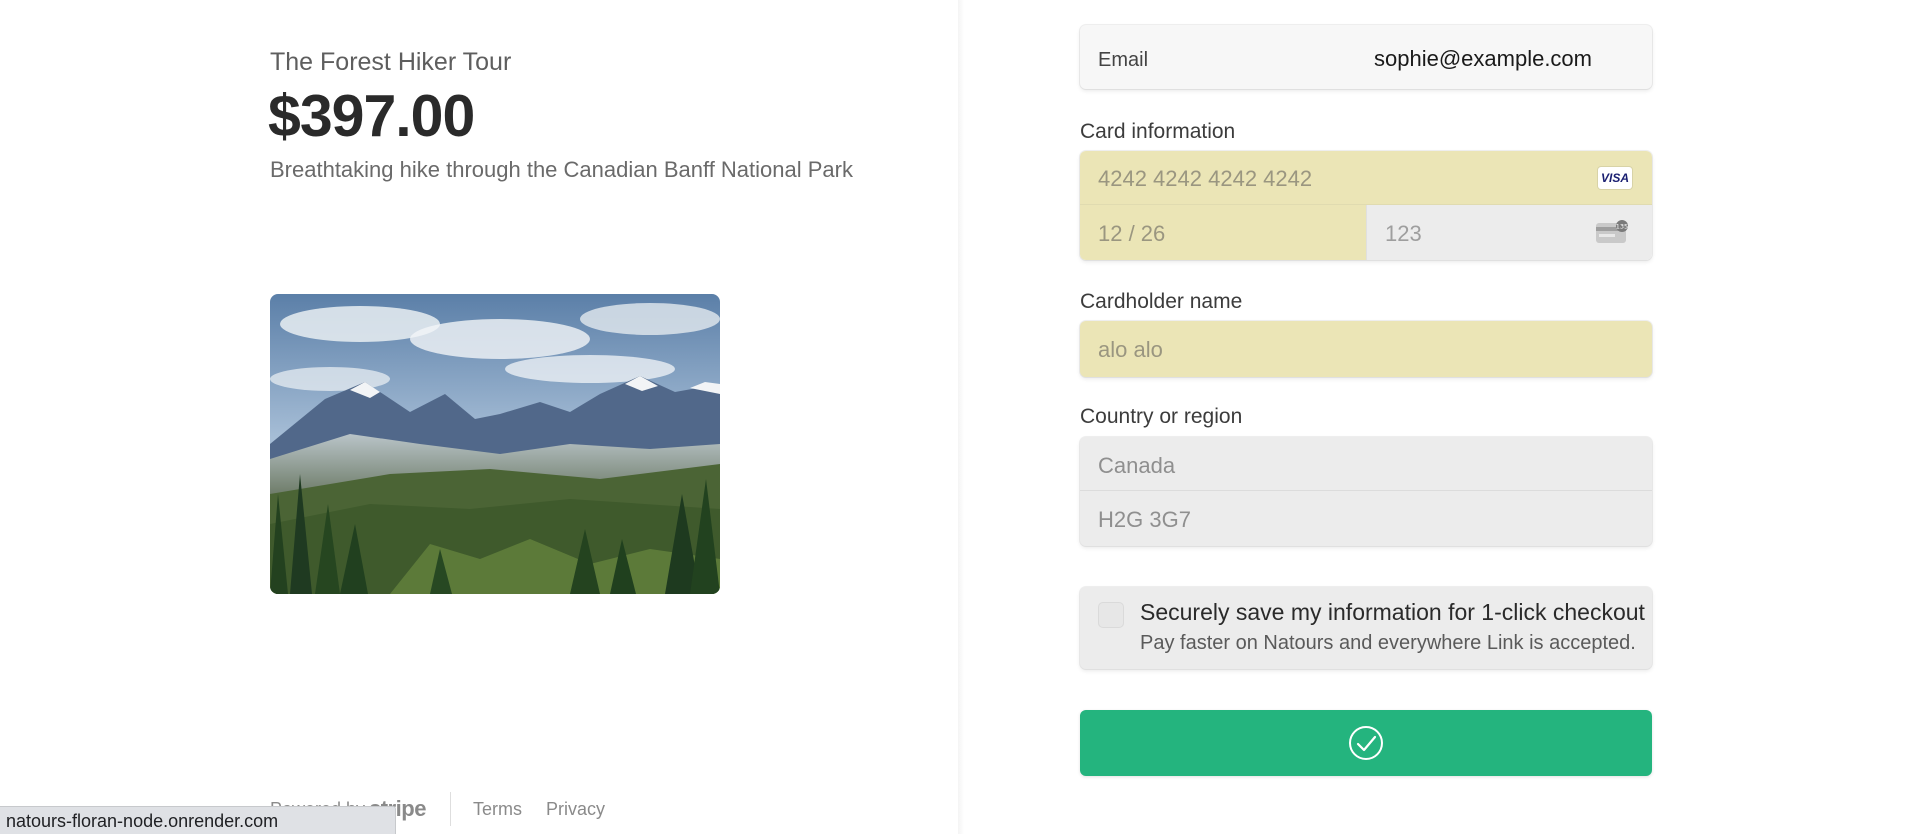 Image resolution: width=1918 pixels, height=834 pixels. I want to click on country-region-label: Country or region, so click(1161, 416).